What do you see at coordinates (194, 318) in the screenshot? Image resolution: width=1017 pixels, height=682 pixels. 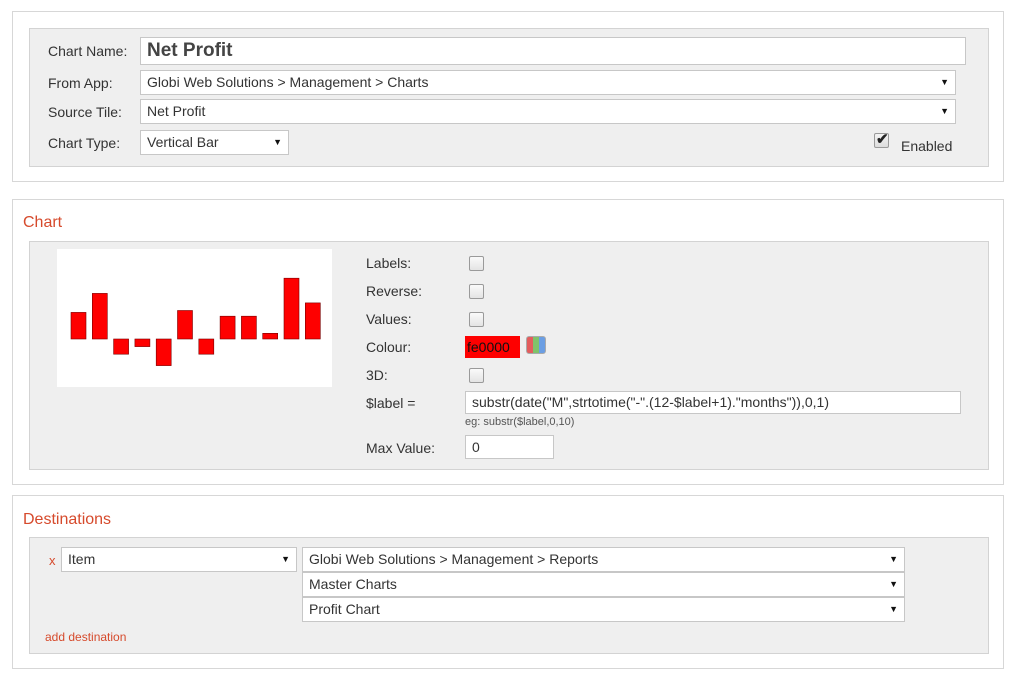 I see `chart-preview` at bounding box center [194, 318].